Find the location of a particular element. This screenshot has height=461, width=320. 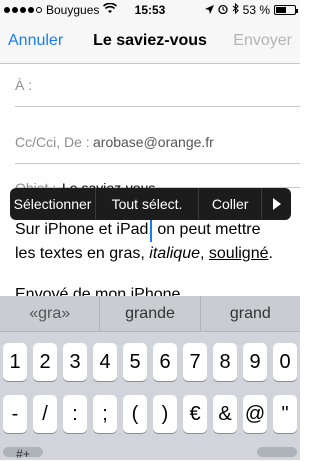

alarm-icon is located at coordinates (222, 10).